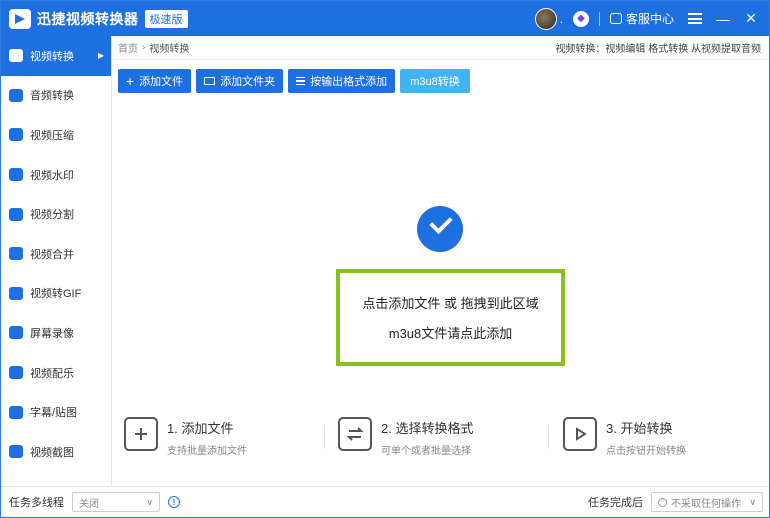  What do you see at coordinates (427, 428) in the screenshot?
I see `step-title: 2. 选择转换格式` at bounding box center [427, 428].